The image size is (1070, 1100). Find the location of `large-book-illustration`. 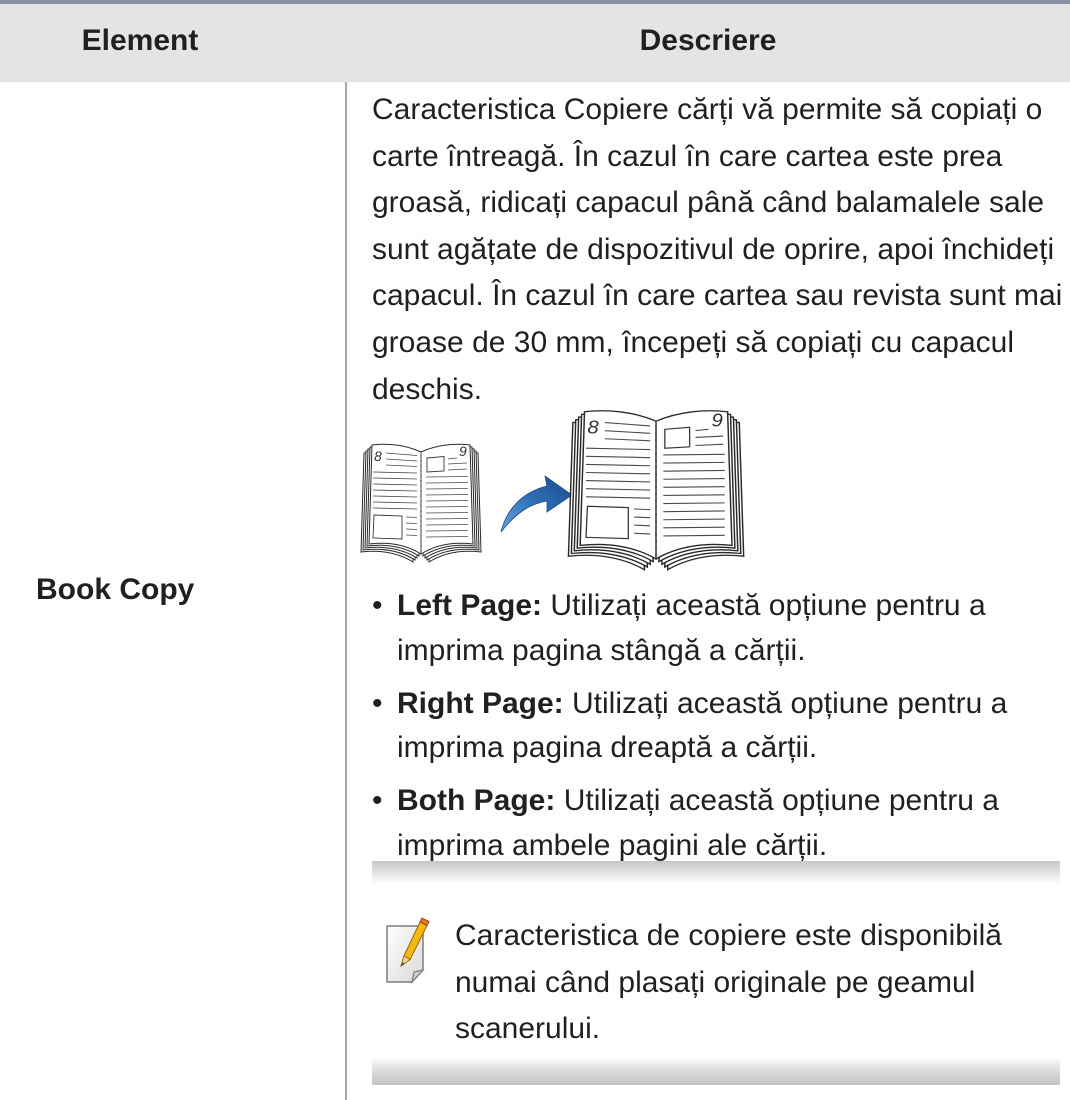

large-book-illustration is located at coordinates (656, 490).